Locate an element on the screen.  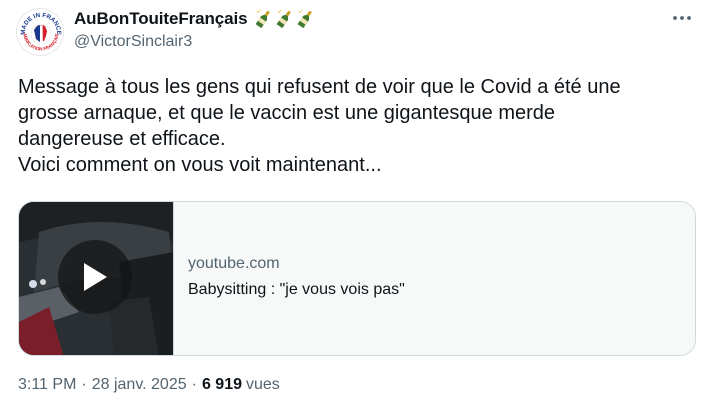
more-options-button is located at coordinates (682, 18).